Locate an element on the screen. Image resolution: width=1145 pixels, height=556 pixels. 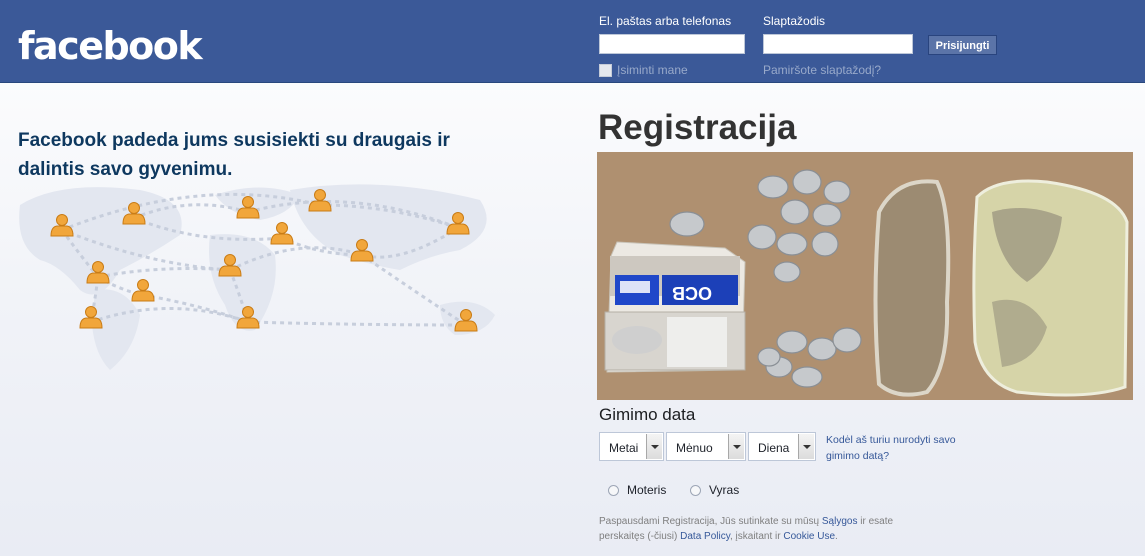
remember-label: Įsiminti mane is located at coordinates (652, 70).